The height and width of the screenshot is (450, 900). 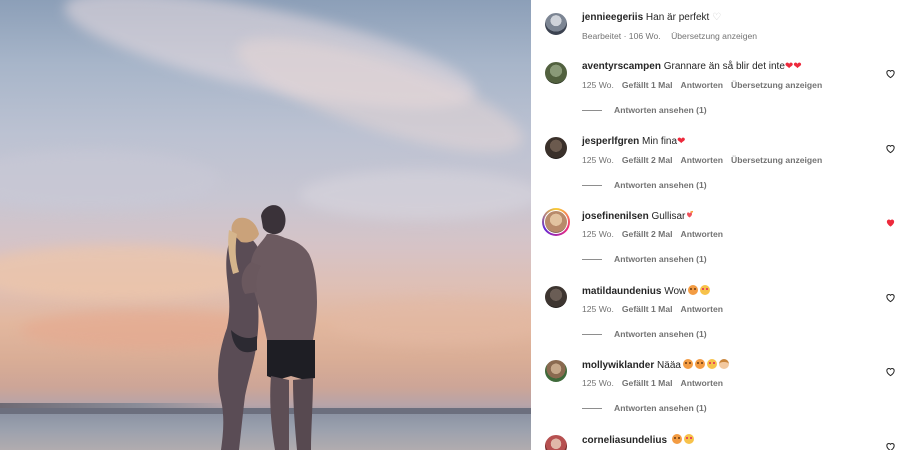 What do you see at coordinates (724, 66) in the screenshot?
I see `comment-body: Grannare än så blir det inte` at bounding box center [724, 66].